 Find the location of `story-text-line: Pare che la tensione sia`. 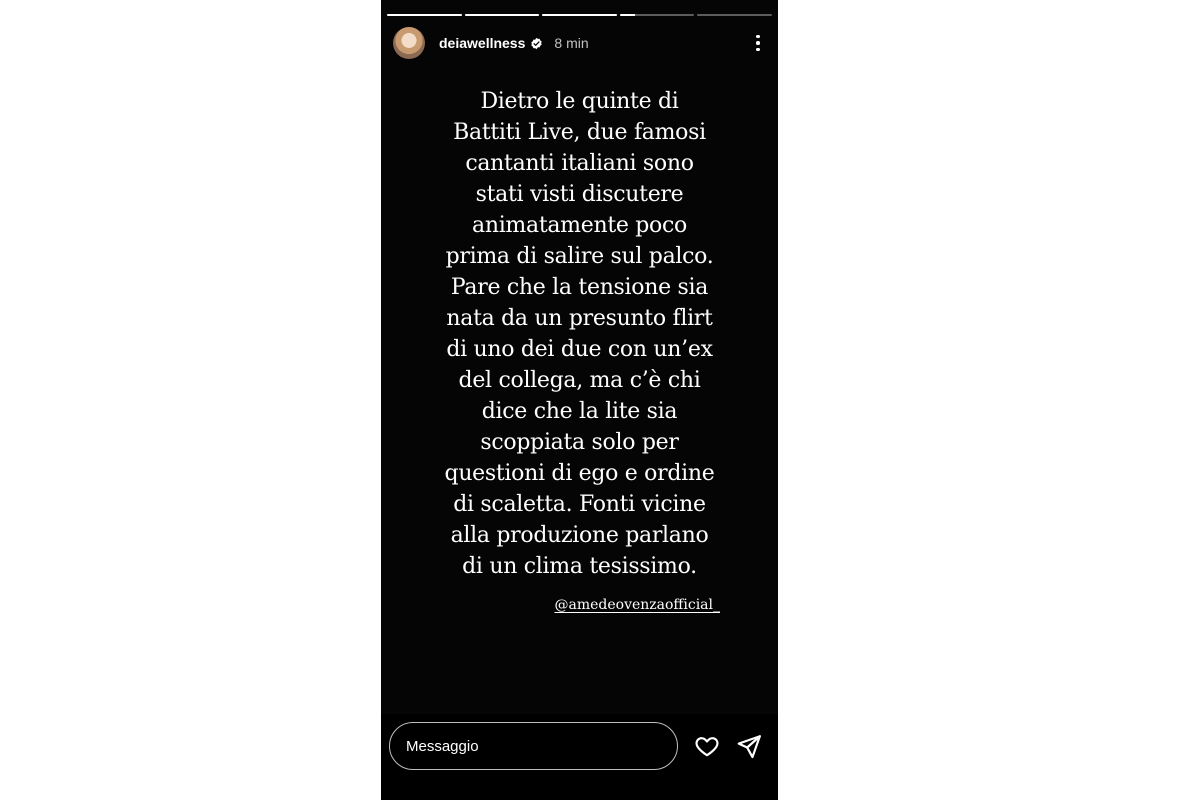

story-text-line: Pare che la tensione sia is located at coordinates (579, 287).